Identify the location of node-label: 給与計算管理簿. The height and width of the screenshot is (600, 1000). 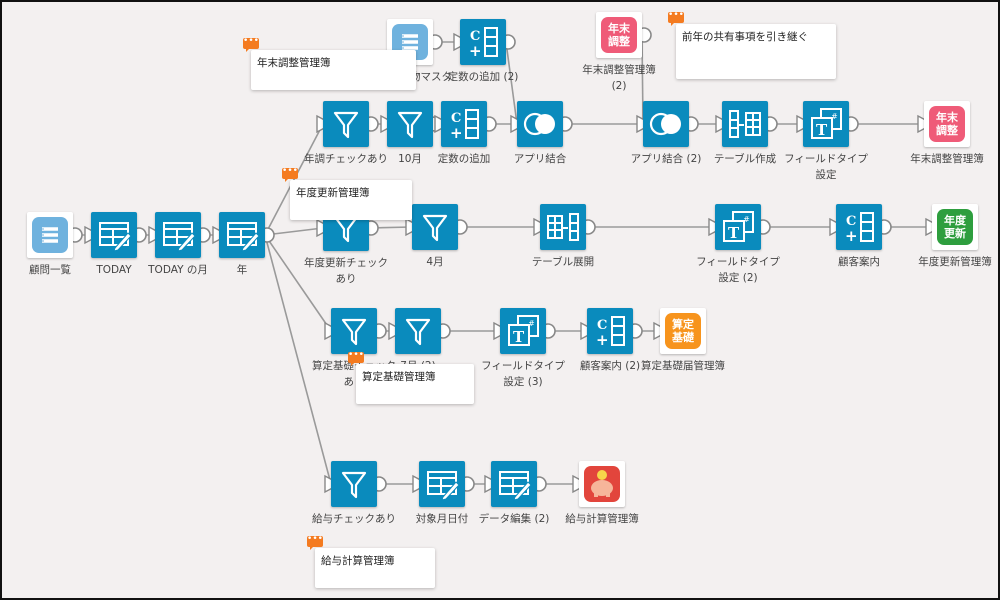
(602, 519).